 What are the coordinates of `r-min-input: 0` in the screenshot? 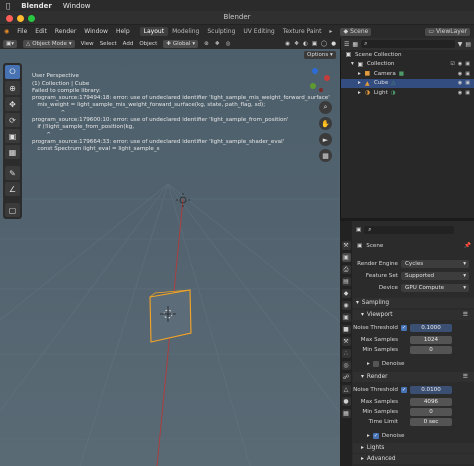 It's located at (431, 412).